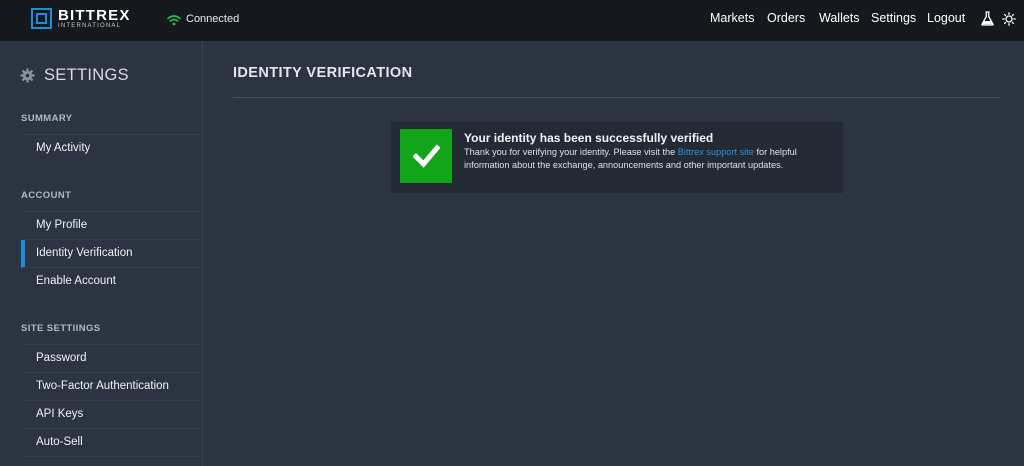 The height and width of the screenshot is (466, 1024). Describe the element at coordinates (61, 328) in the screenshot. I see `section-site-settings: SITE SETTIINGS` at that location.